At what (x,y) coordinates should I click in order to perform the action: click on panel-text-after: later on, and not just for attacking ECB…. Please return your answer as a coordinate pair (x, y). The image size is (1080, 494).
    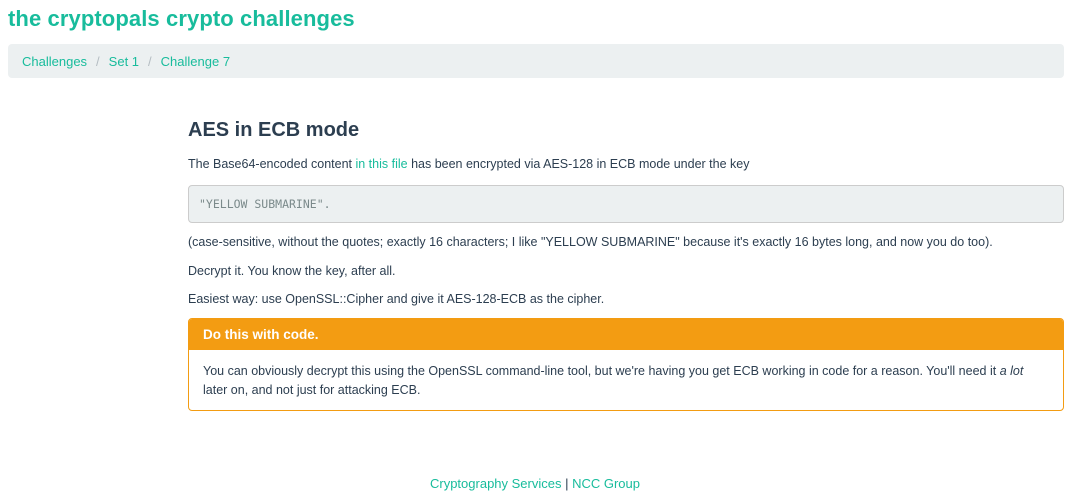
    Looking at the image, I should click on (312, 390).